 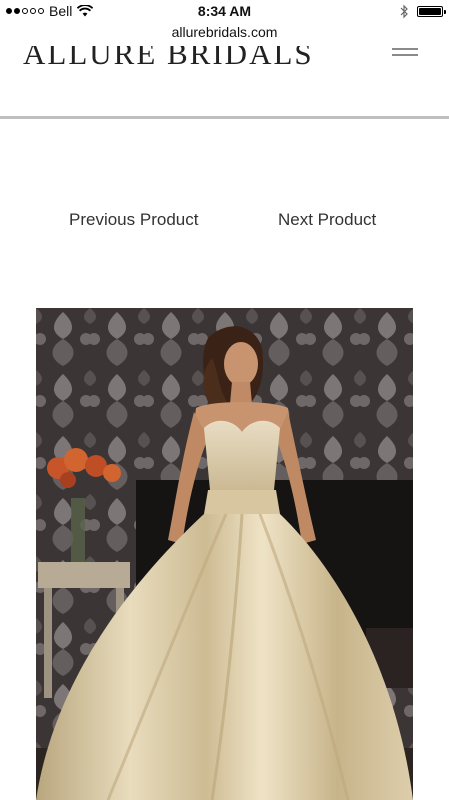 I want to click on url-bar: allurebridals.com, so click(x=224, y=35).